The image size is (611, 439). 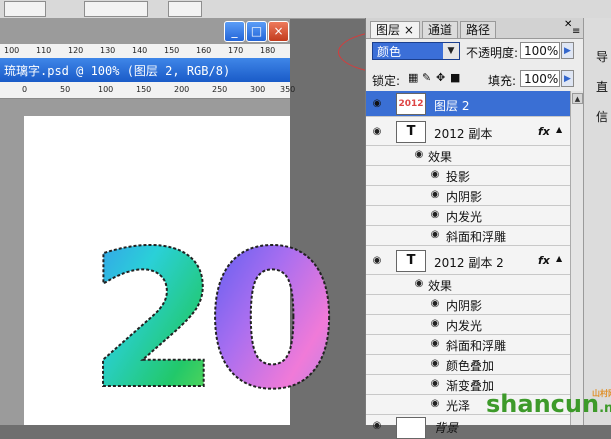 I want to click on opacity-slider-button: ▶, so click(x=567, y=50).